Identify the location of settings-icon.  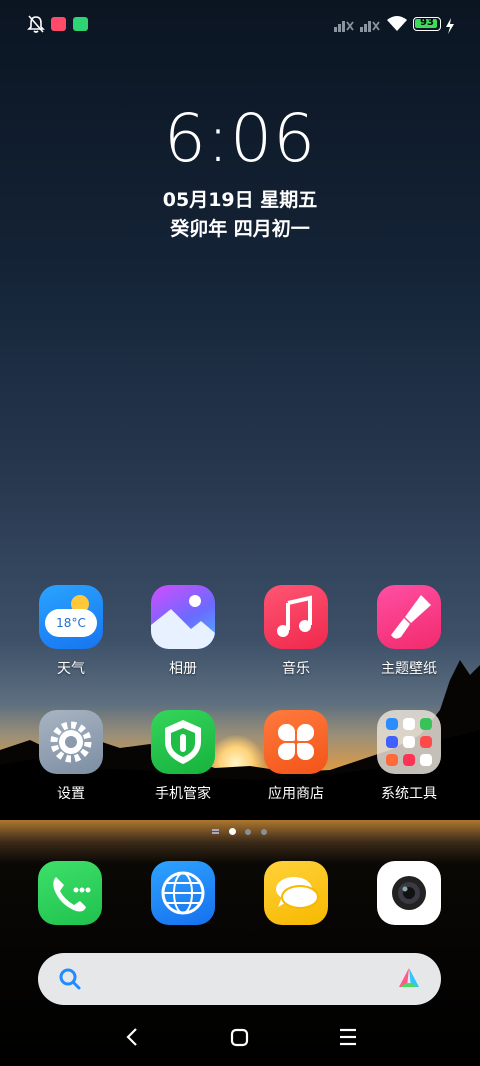
(71, 742).